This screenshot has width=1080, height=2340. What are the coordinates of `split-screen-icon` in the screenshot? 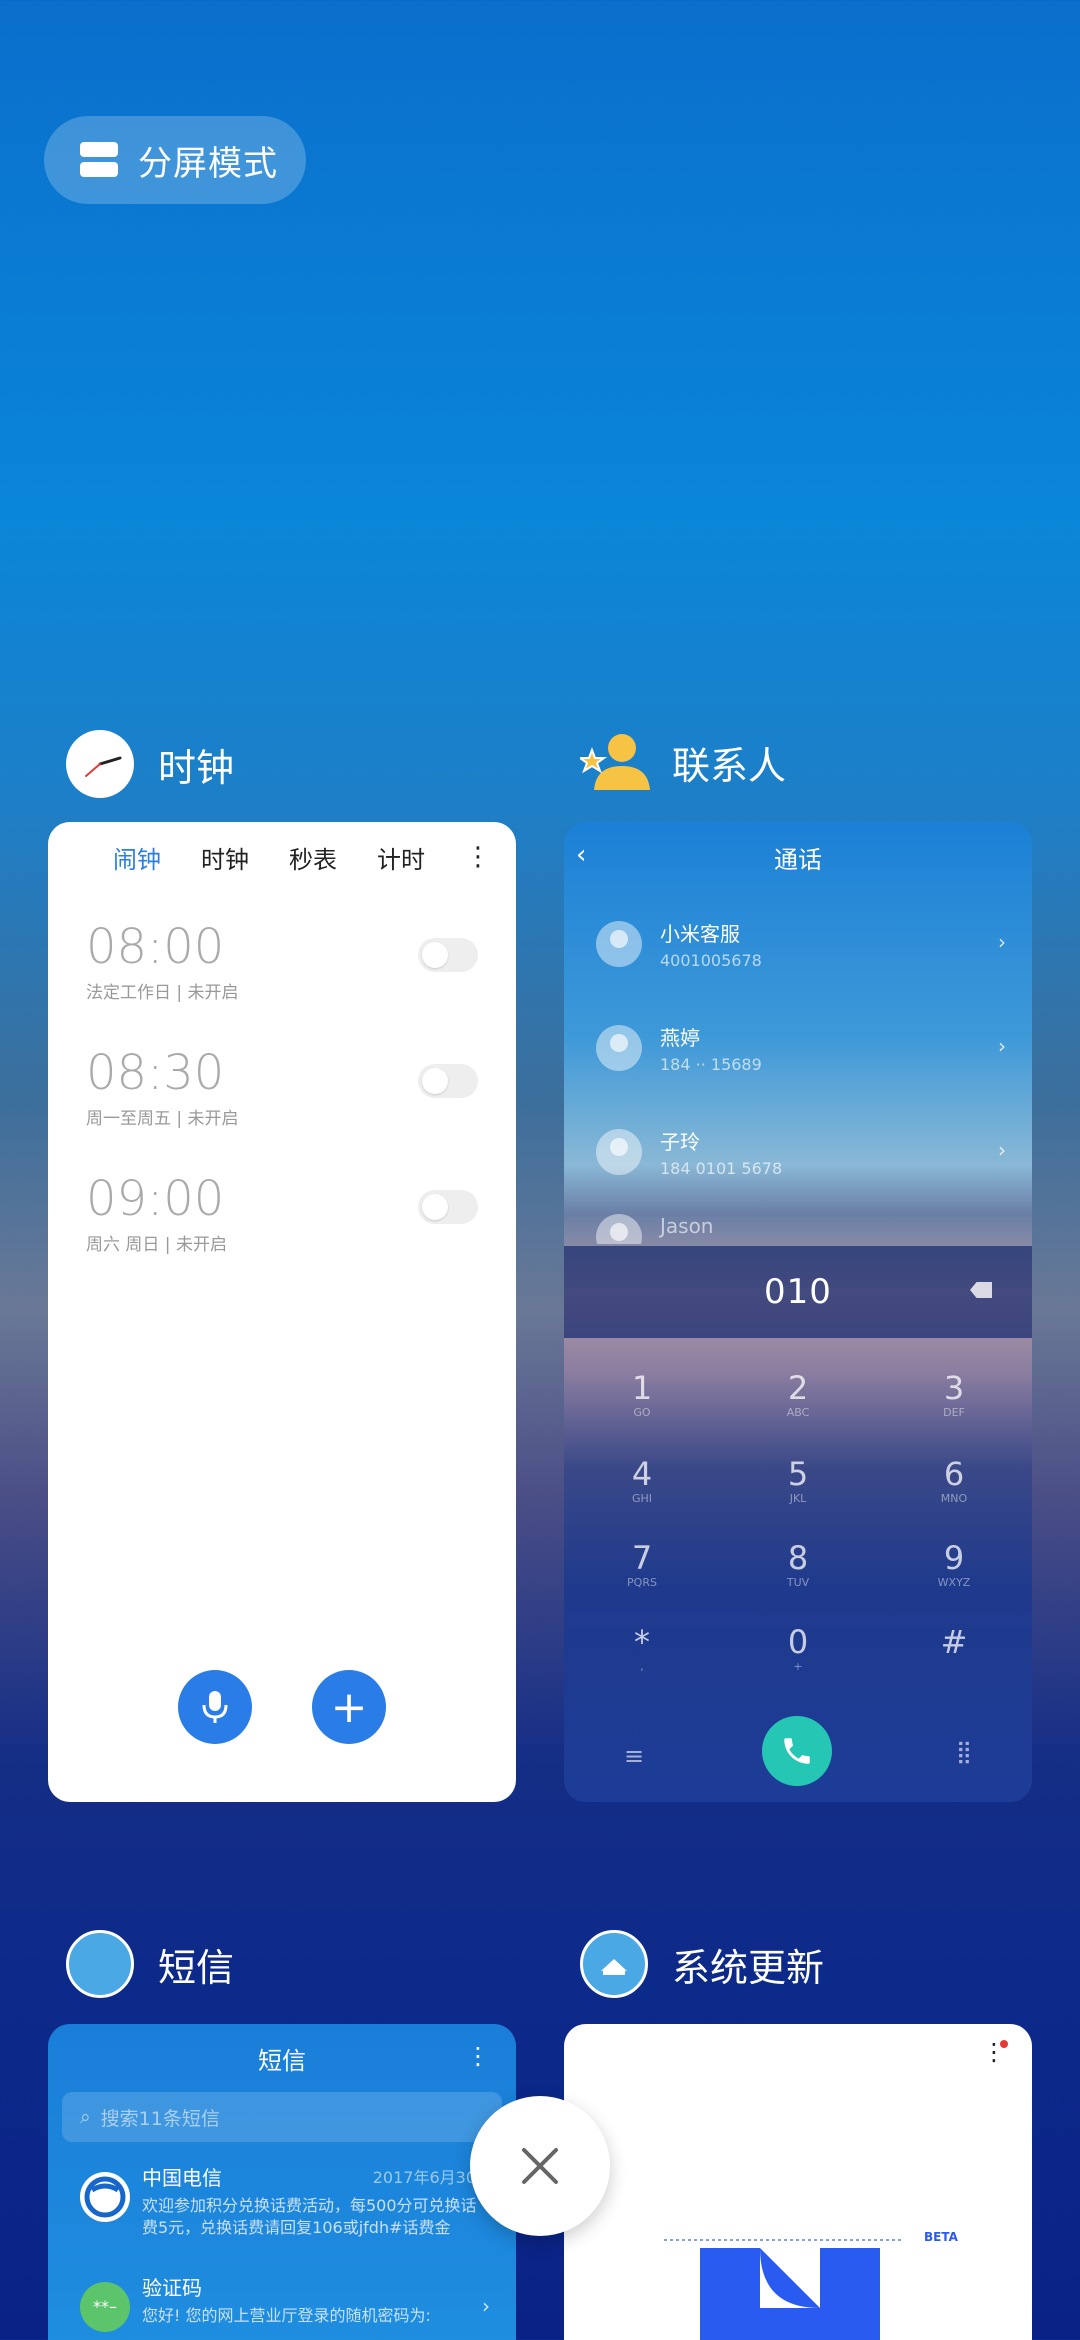 It's located at (99, 160).